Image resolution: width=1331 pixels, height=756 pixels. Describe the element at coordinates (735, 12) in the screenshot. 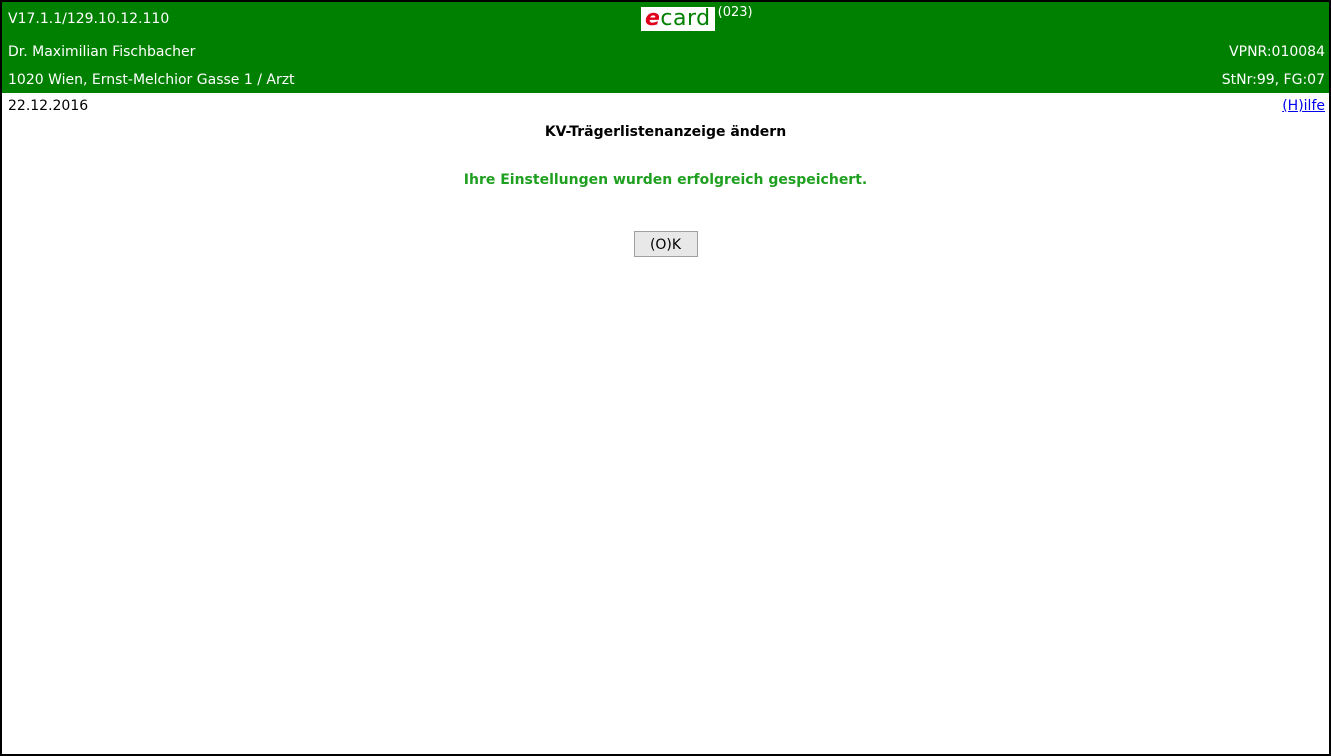

I see `screen-code: (023)` at that location.